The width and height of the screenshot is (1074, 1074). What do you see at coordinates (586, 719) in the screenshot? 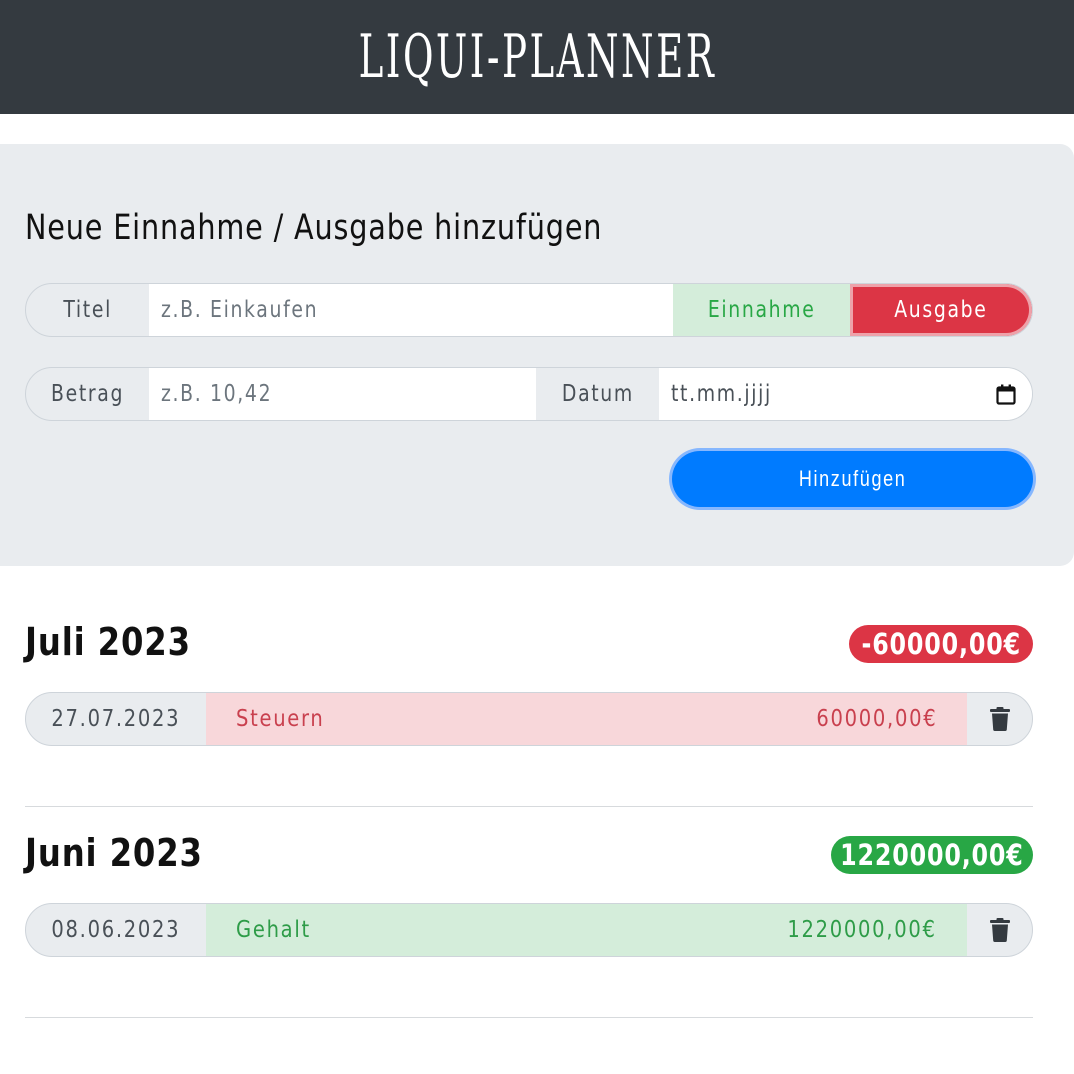
I see `entry-body: Steuern 60000,00€` at bounding box center [586, 719].